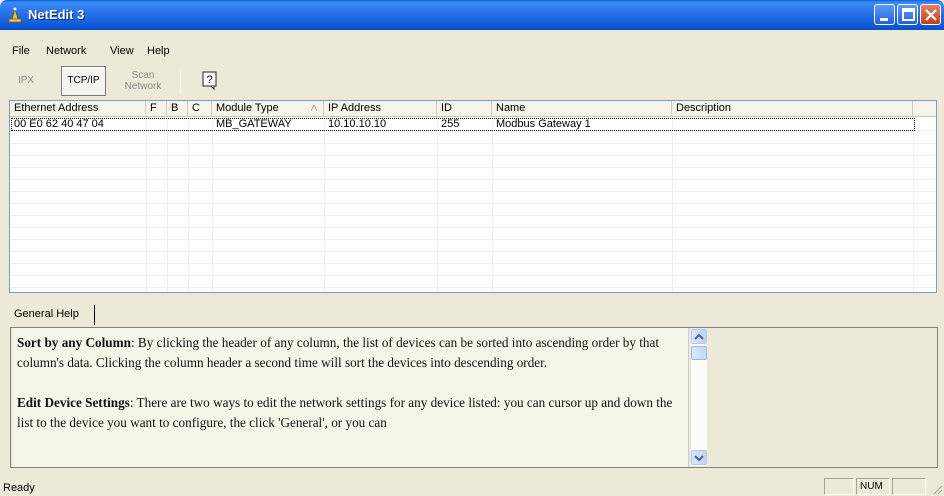 The image size is (944, 496). What do you see at coordinates (937, 489) in the screenshot?
I see `resize-grip-icon` at bounding box center [937, 489].